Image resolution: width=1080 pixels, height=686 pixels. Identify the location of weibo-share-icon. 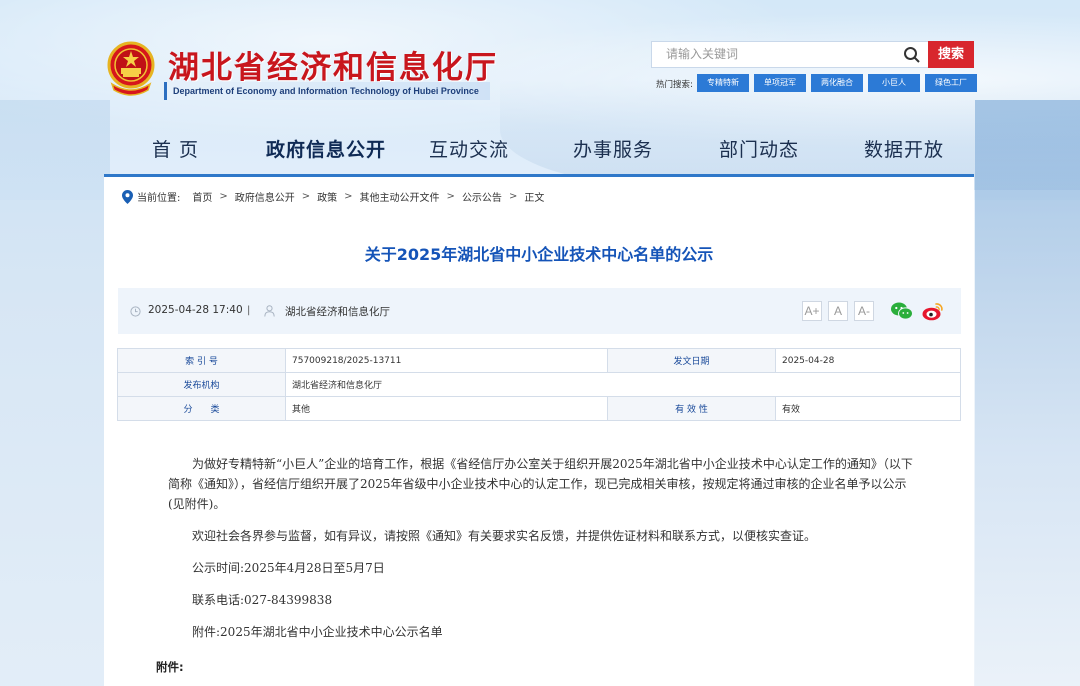
(933, 311).